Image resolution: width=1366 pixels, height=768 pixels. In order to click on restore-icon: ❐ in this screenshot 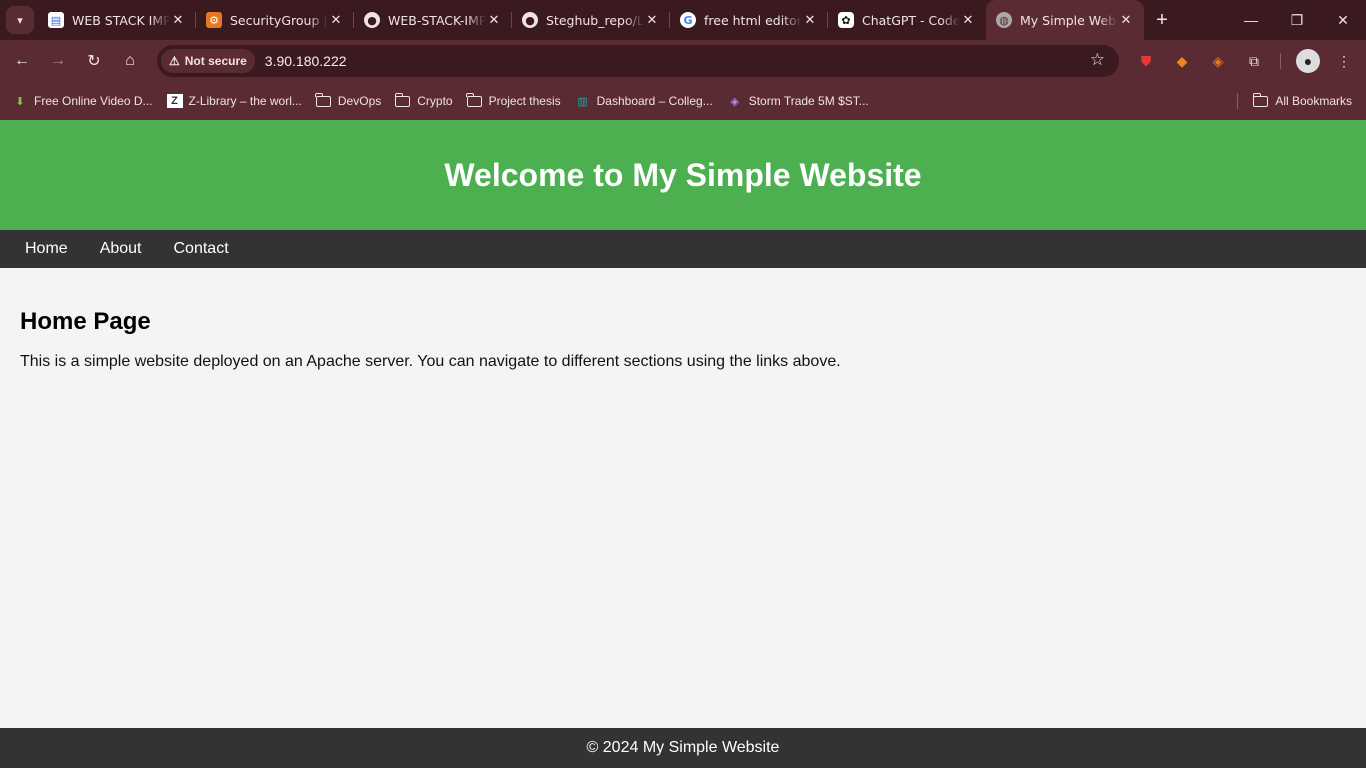, I will do `click(1297, 20)`.